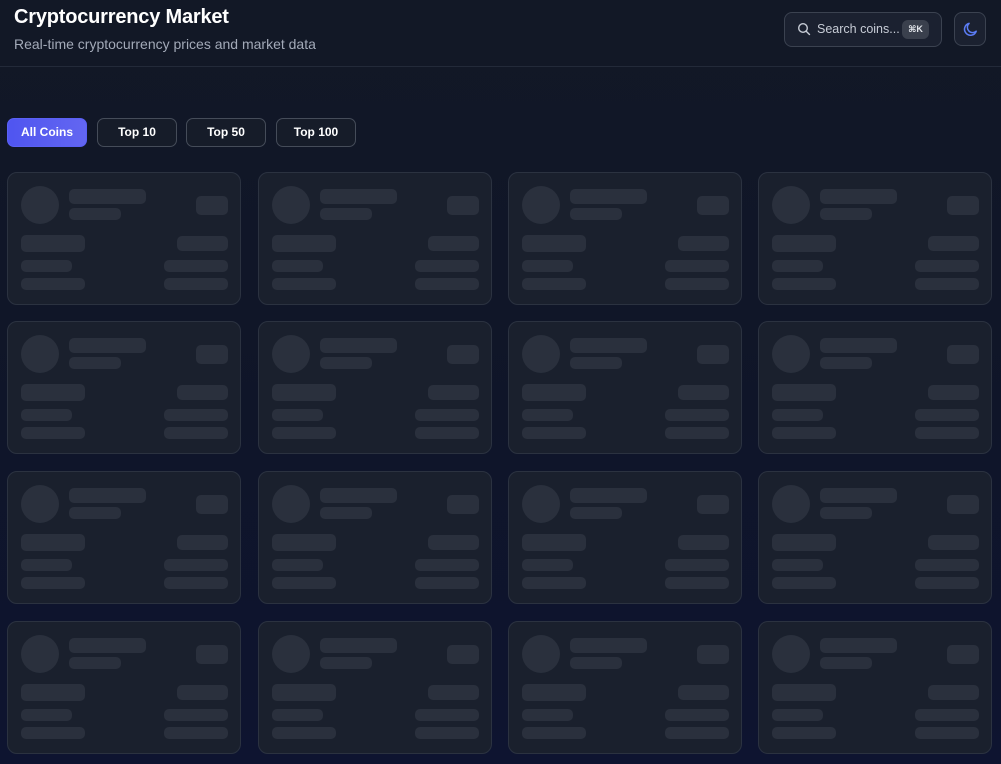 The width and height of the screenshot is (1001, 764). I want to click on theme-toggle-button, so click(970, 29).